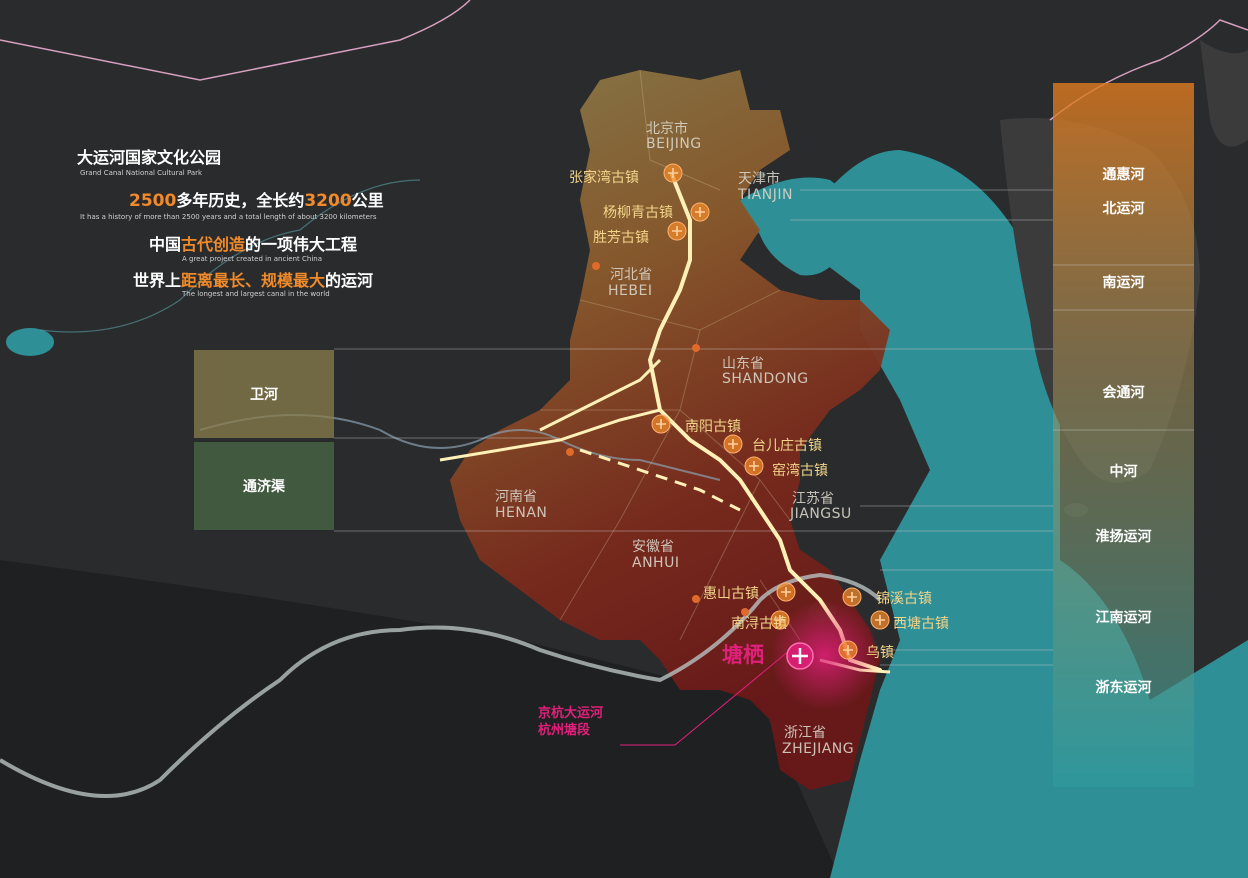  Describe the element at coordinates (264, 487) in the screenshot. I see `legend-tongjiqu: 通济渠` at that location.